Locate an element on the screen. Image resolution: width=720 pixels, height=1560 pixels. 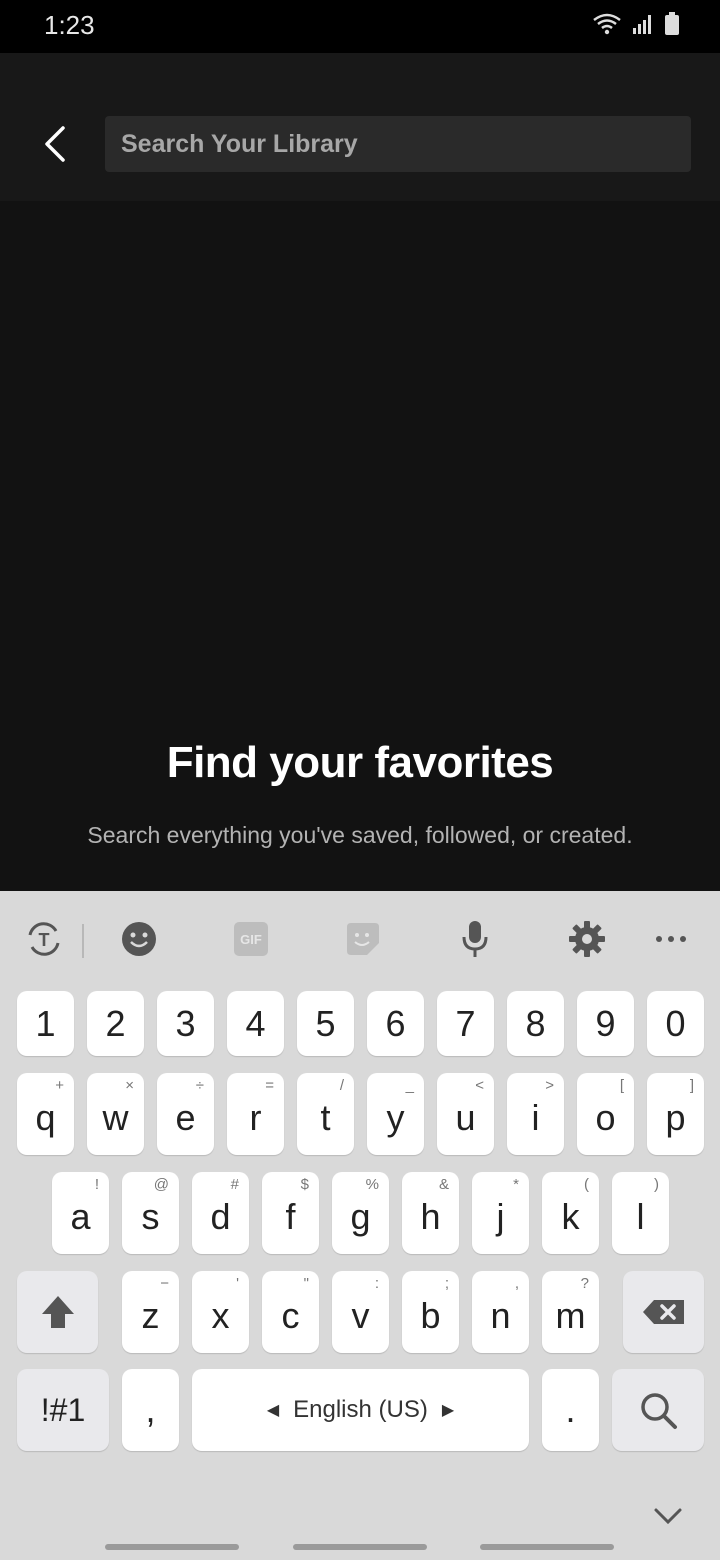
key-label: 1 is located at coordinates (45, 1023).